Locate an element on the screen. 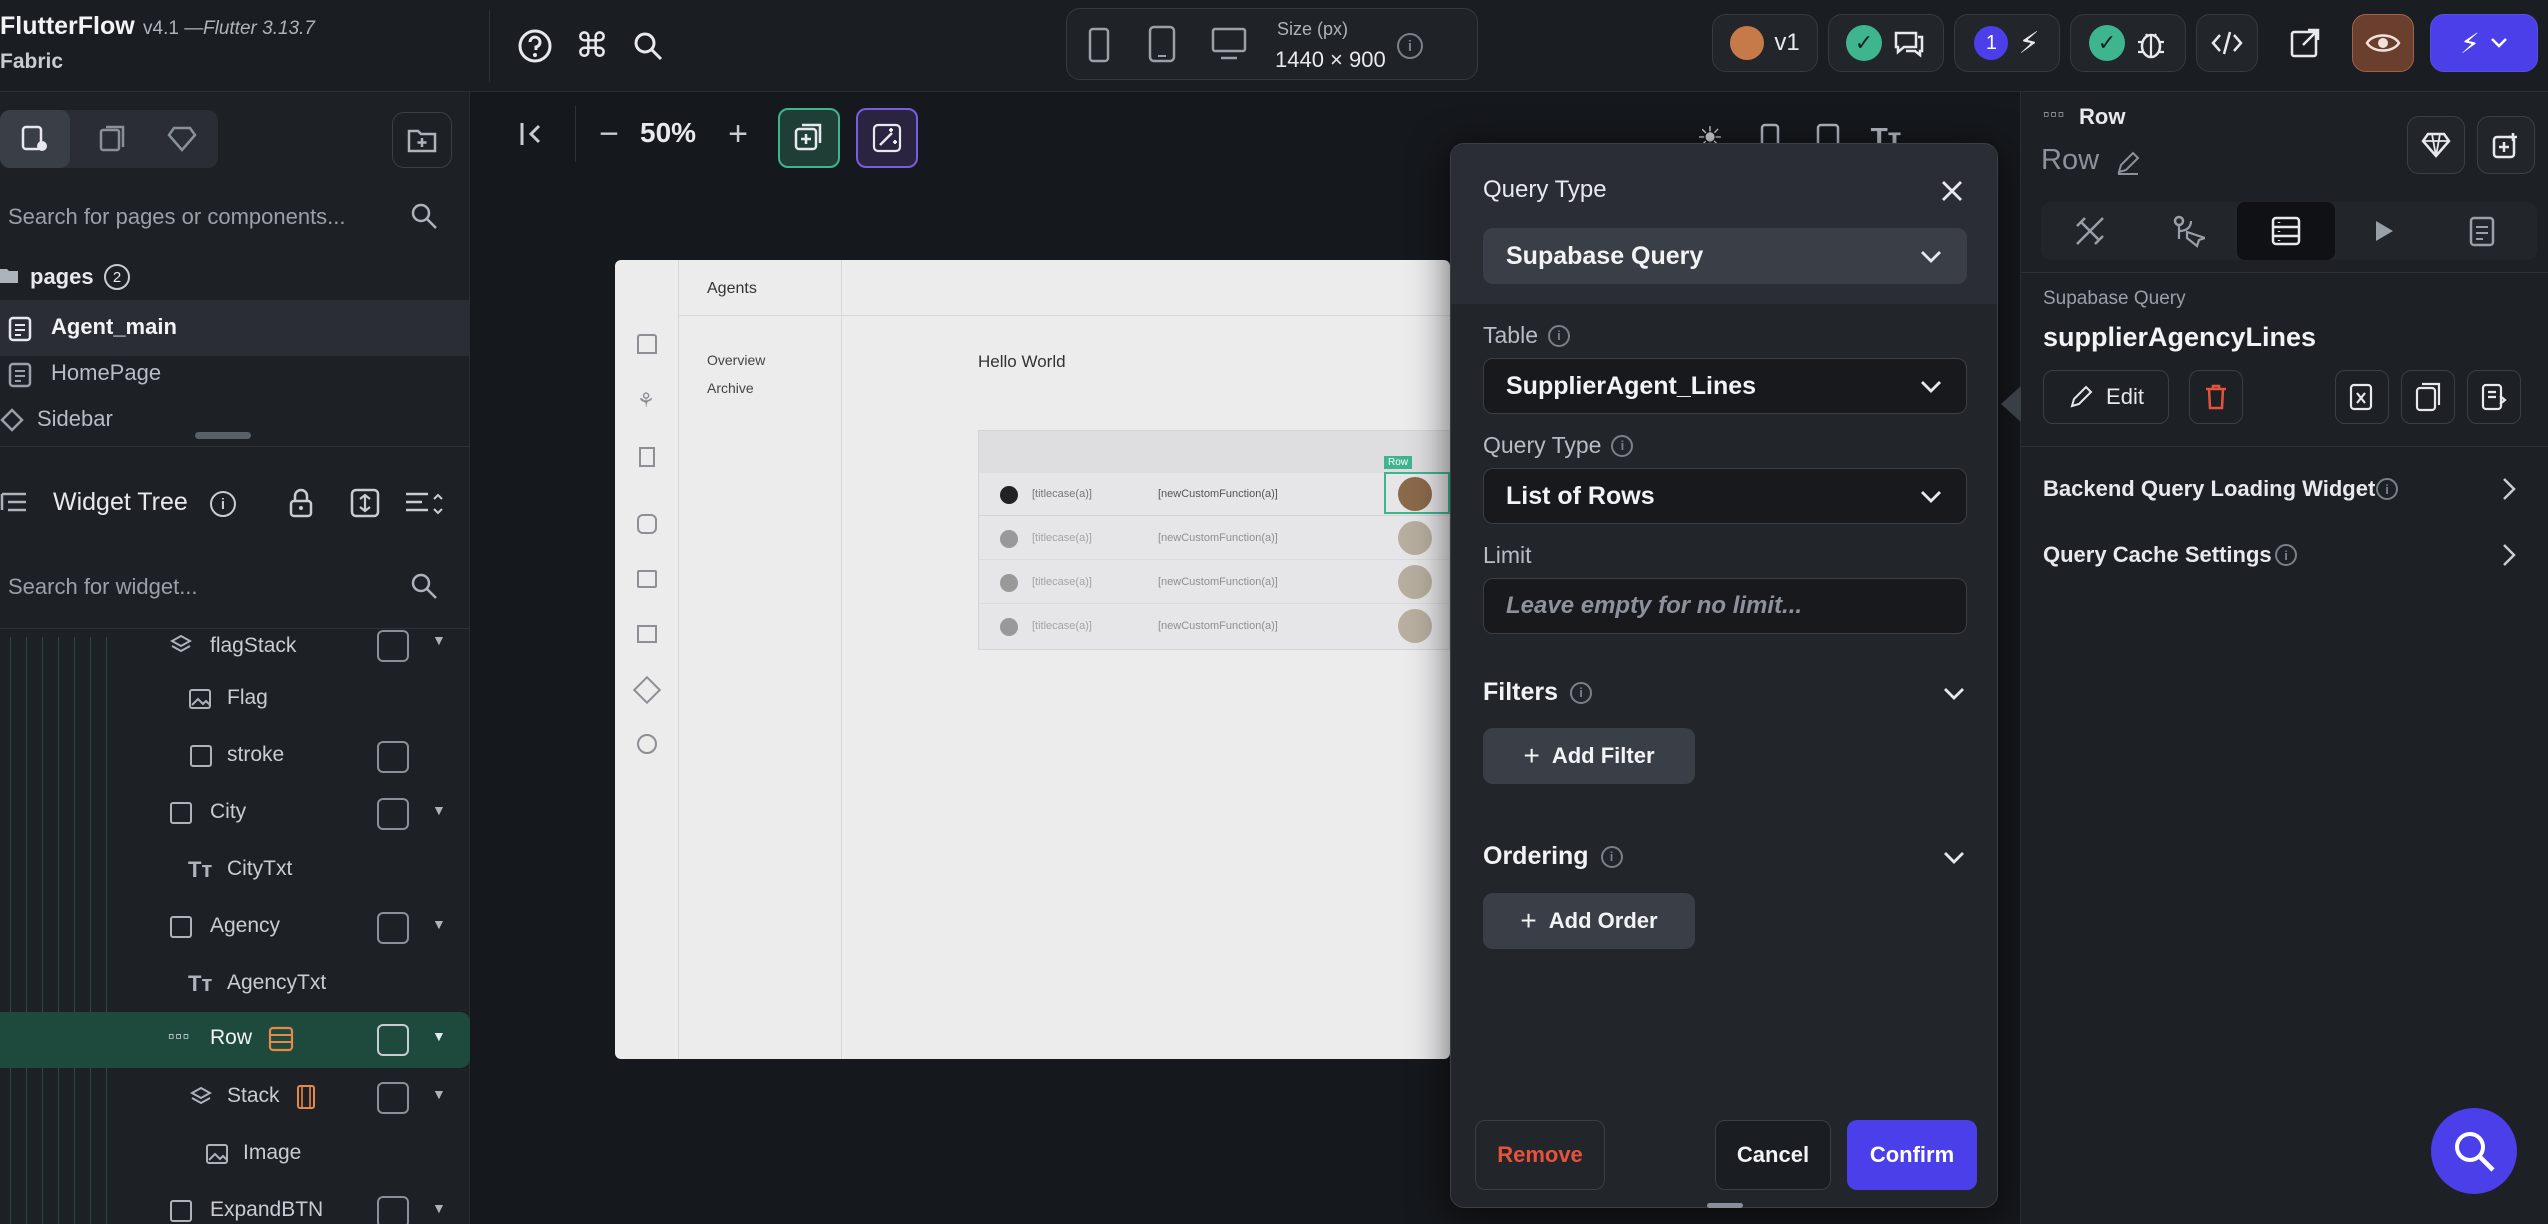  edit-pencil-icon is located at coordinates (2128, 163).